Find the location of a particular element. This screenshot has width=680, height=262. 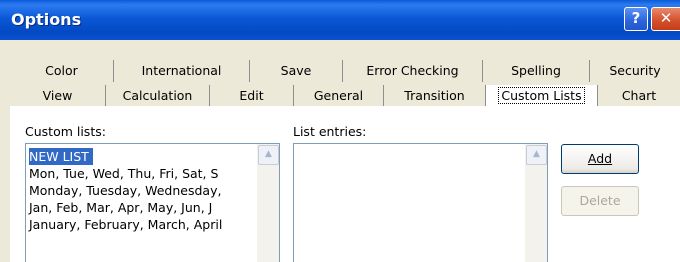

tab-view: View is located at coordinates (58, 96).